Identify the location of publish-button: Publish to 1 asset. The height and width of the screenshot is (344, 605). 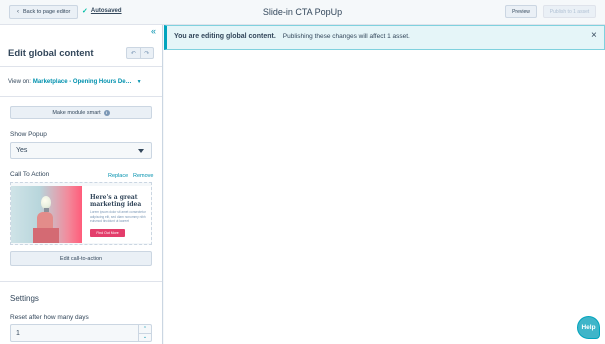
(569, 11).